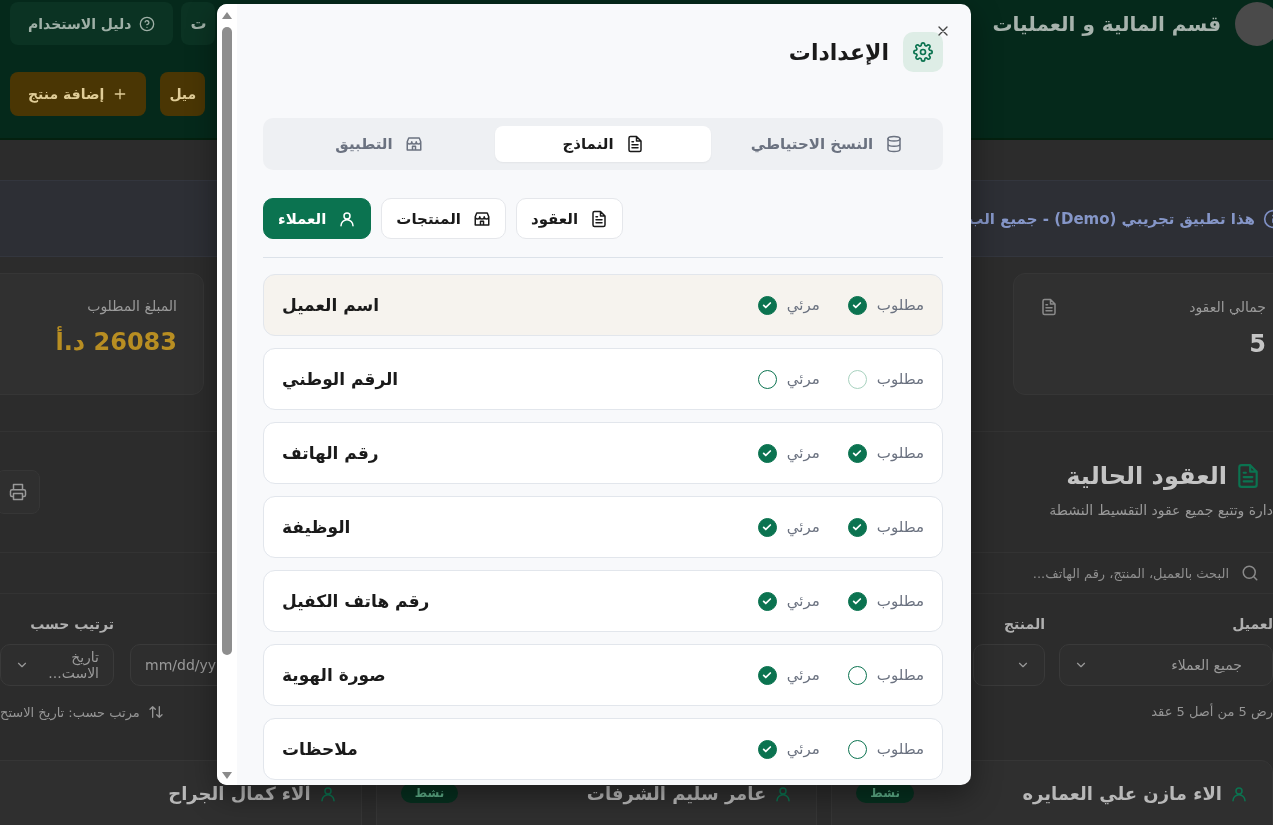  Describe the element at coordinates (239, 793) in the screenshot. I see `client-name: آلاء كمال الجراح` at that location.